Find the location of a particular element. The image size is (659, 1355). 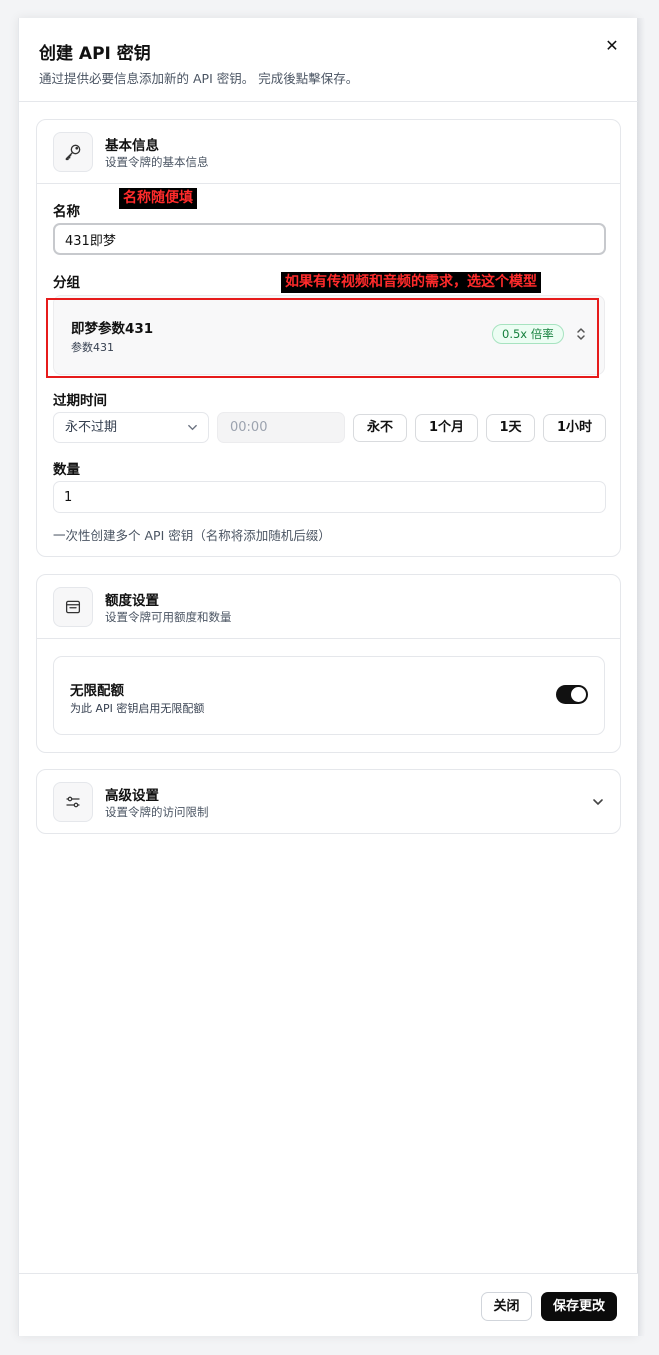

advanced-header: 高级设置 设置令牌的访问限制 is located at coordinates (328, 802).